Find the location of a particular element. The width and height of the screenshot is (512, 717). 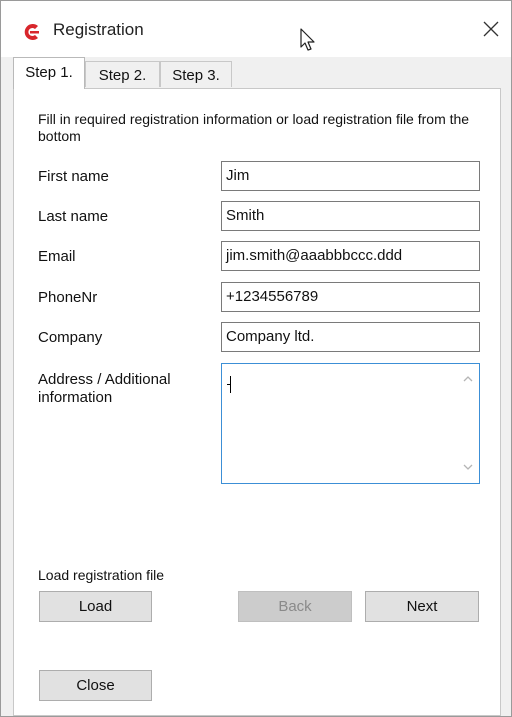

tab-strip: Step 1. Step 2. Step 3. is located at coordinates (257, 73).